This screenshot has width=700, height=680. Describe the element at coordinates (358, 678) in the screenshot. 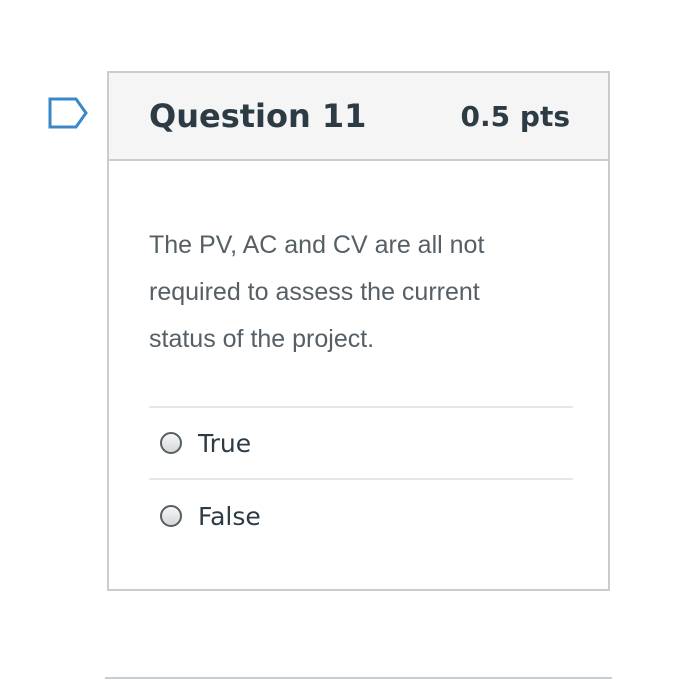

I see `next-question-divider` at that location.